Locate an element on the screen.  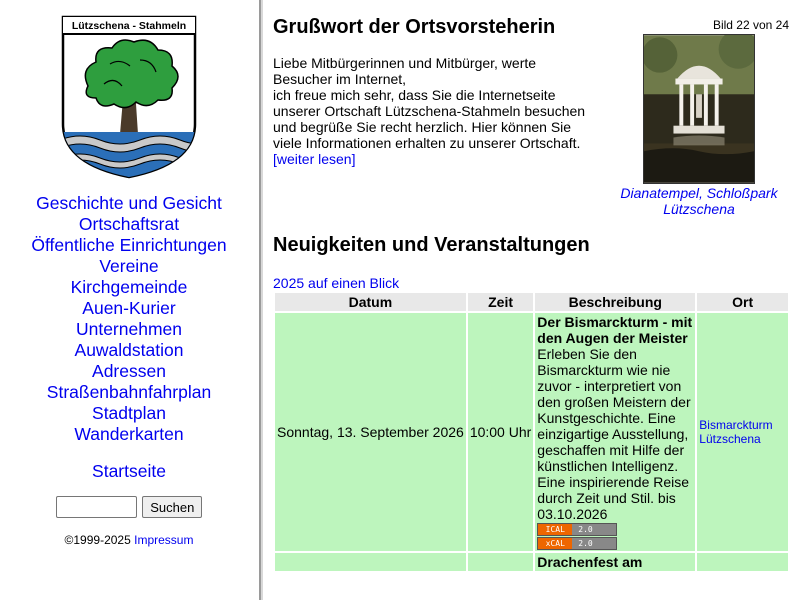
ical-badge: ICAL 2.0 is located at coordinates (577, 529).